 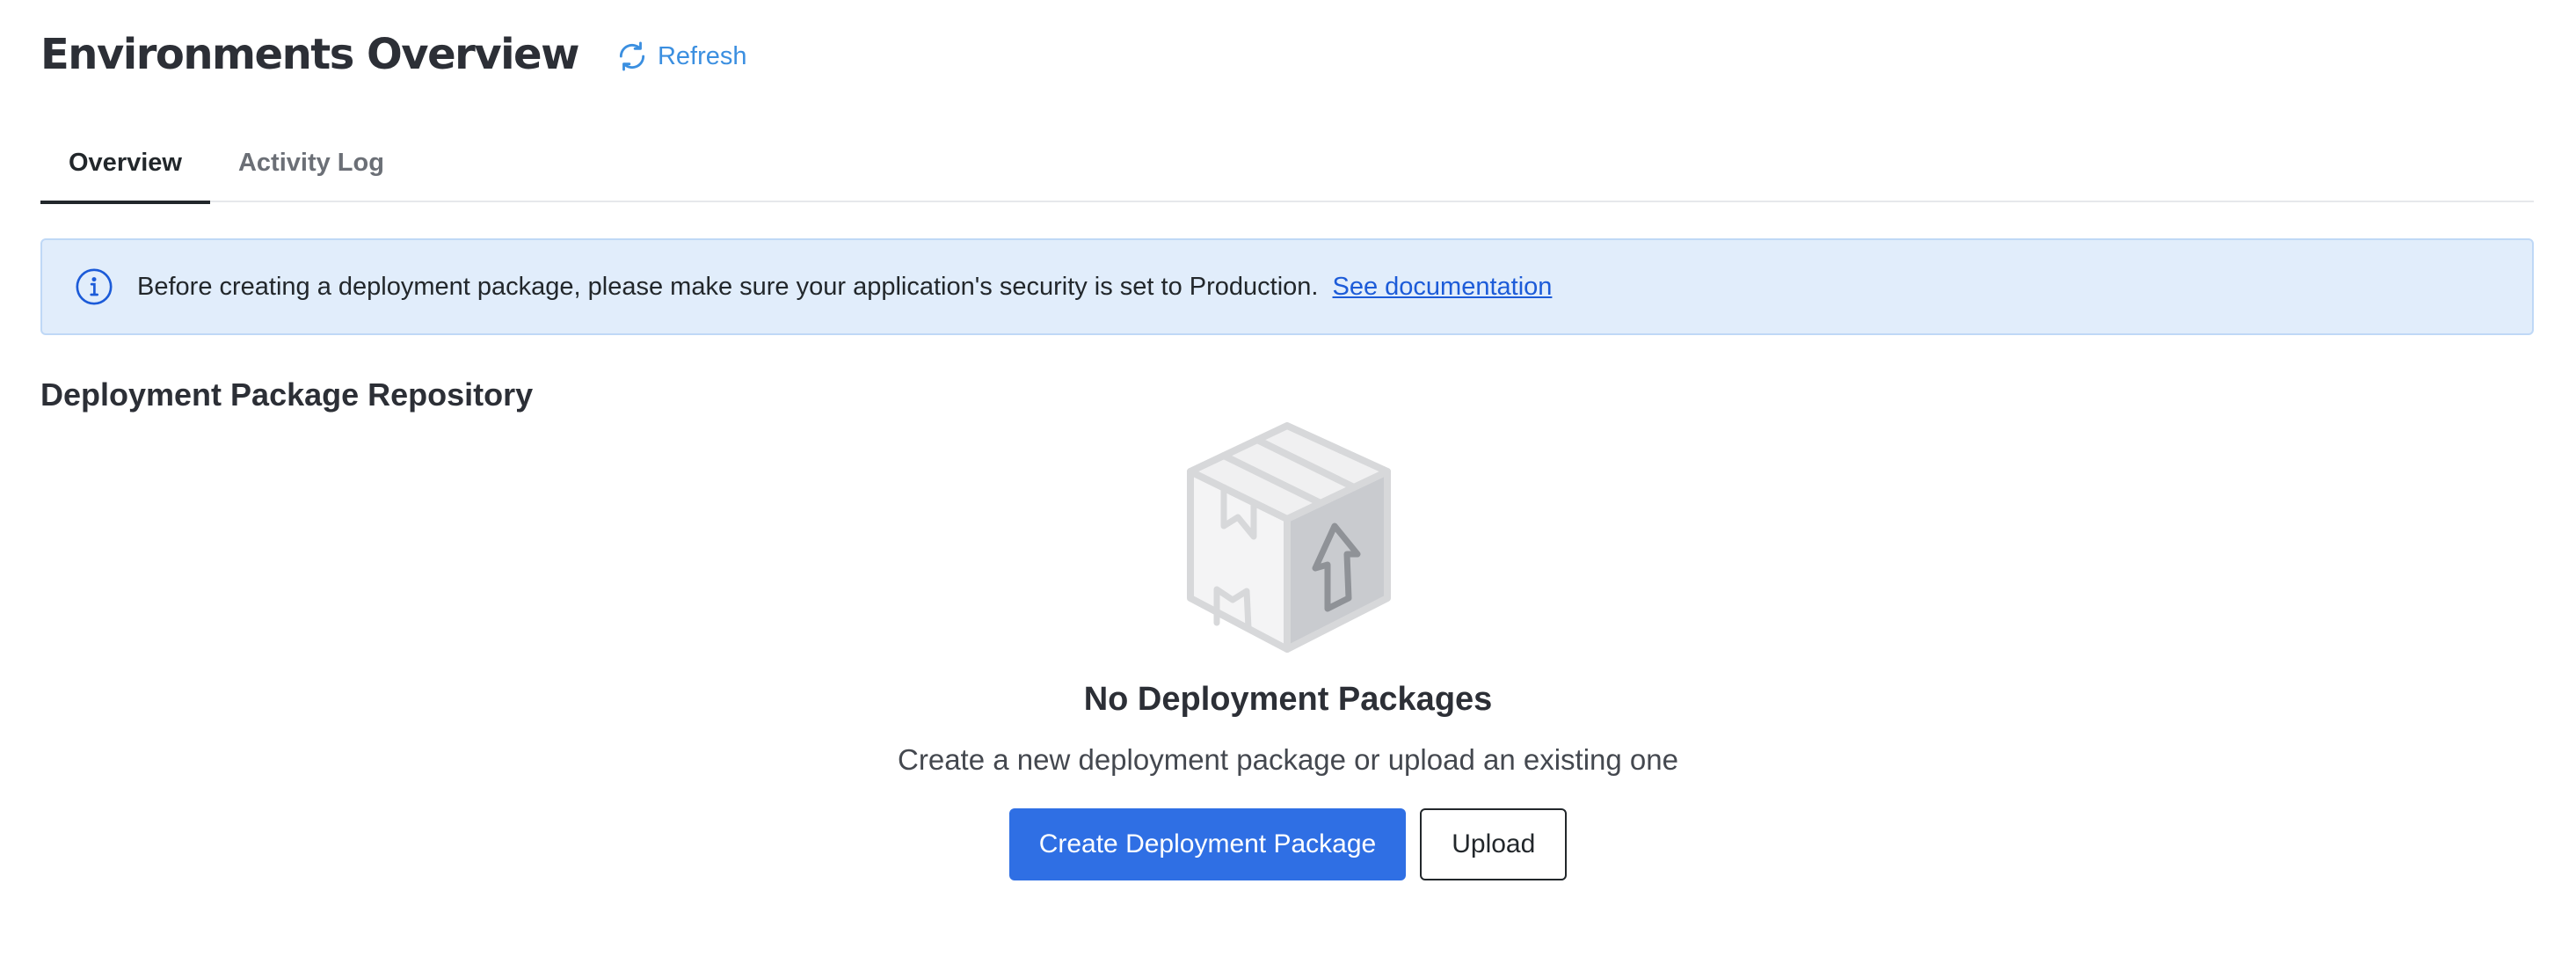 What do you see at coordinates (1443, 288) in the screenshot?
I see `see-documentation-link: See documentation` at bounding box center [1443, 288].